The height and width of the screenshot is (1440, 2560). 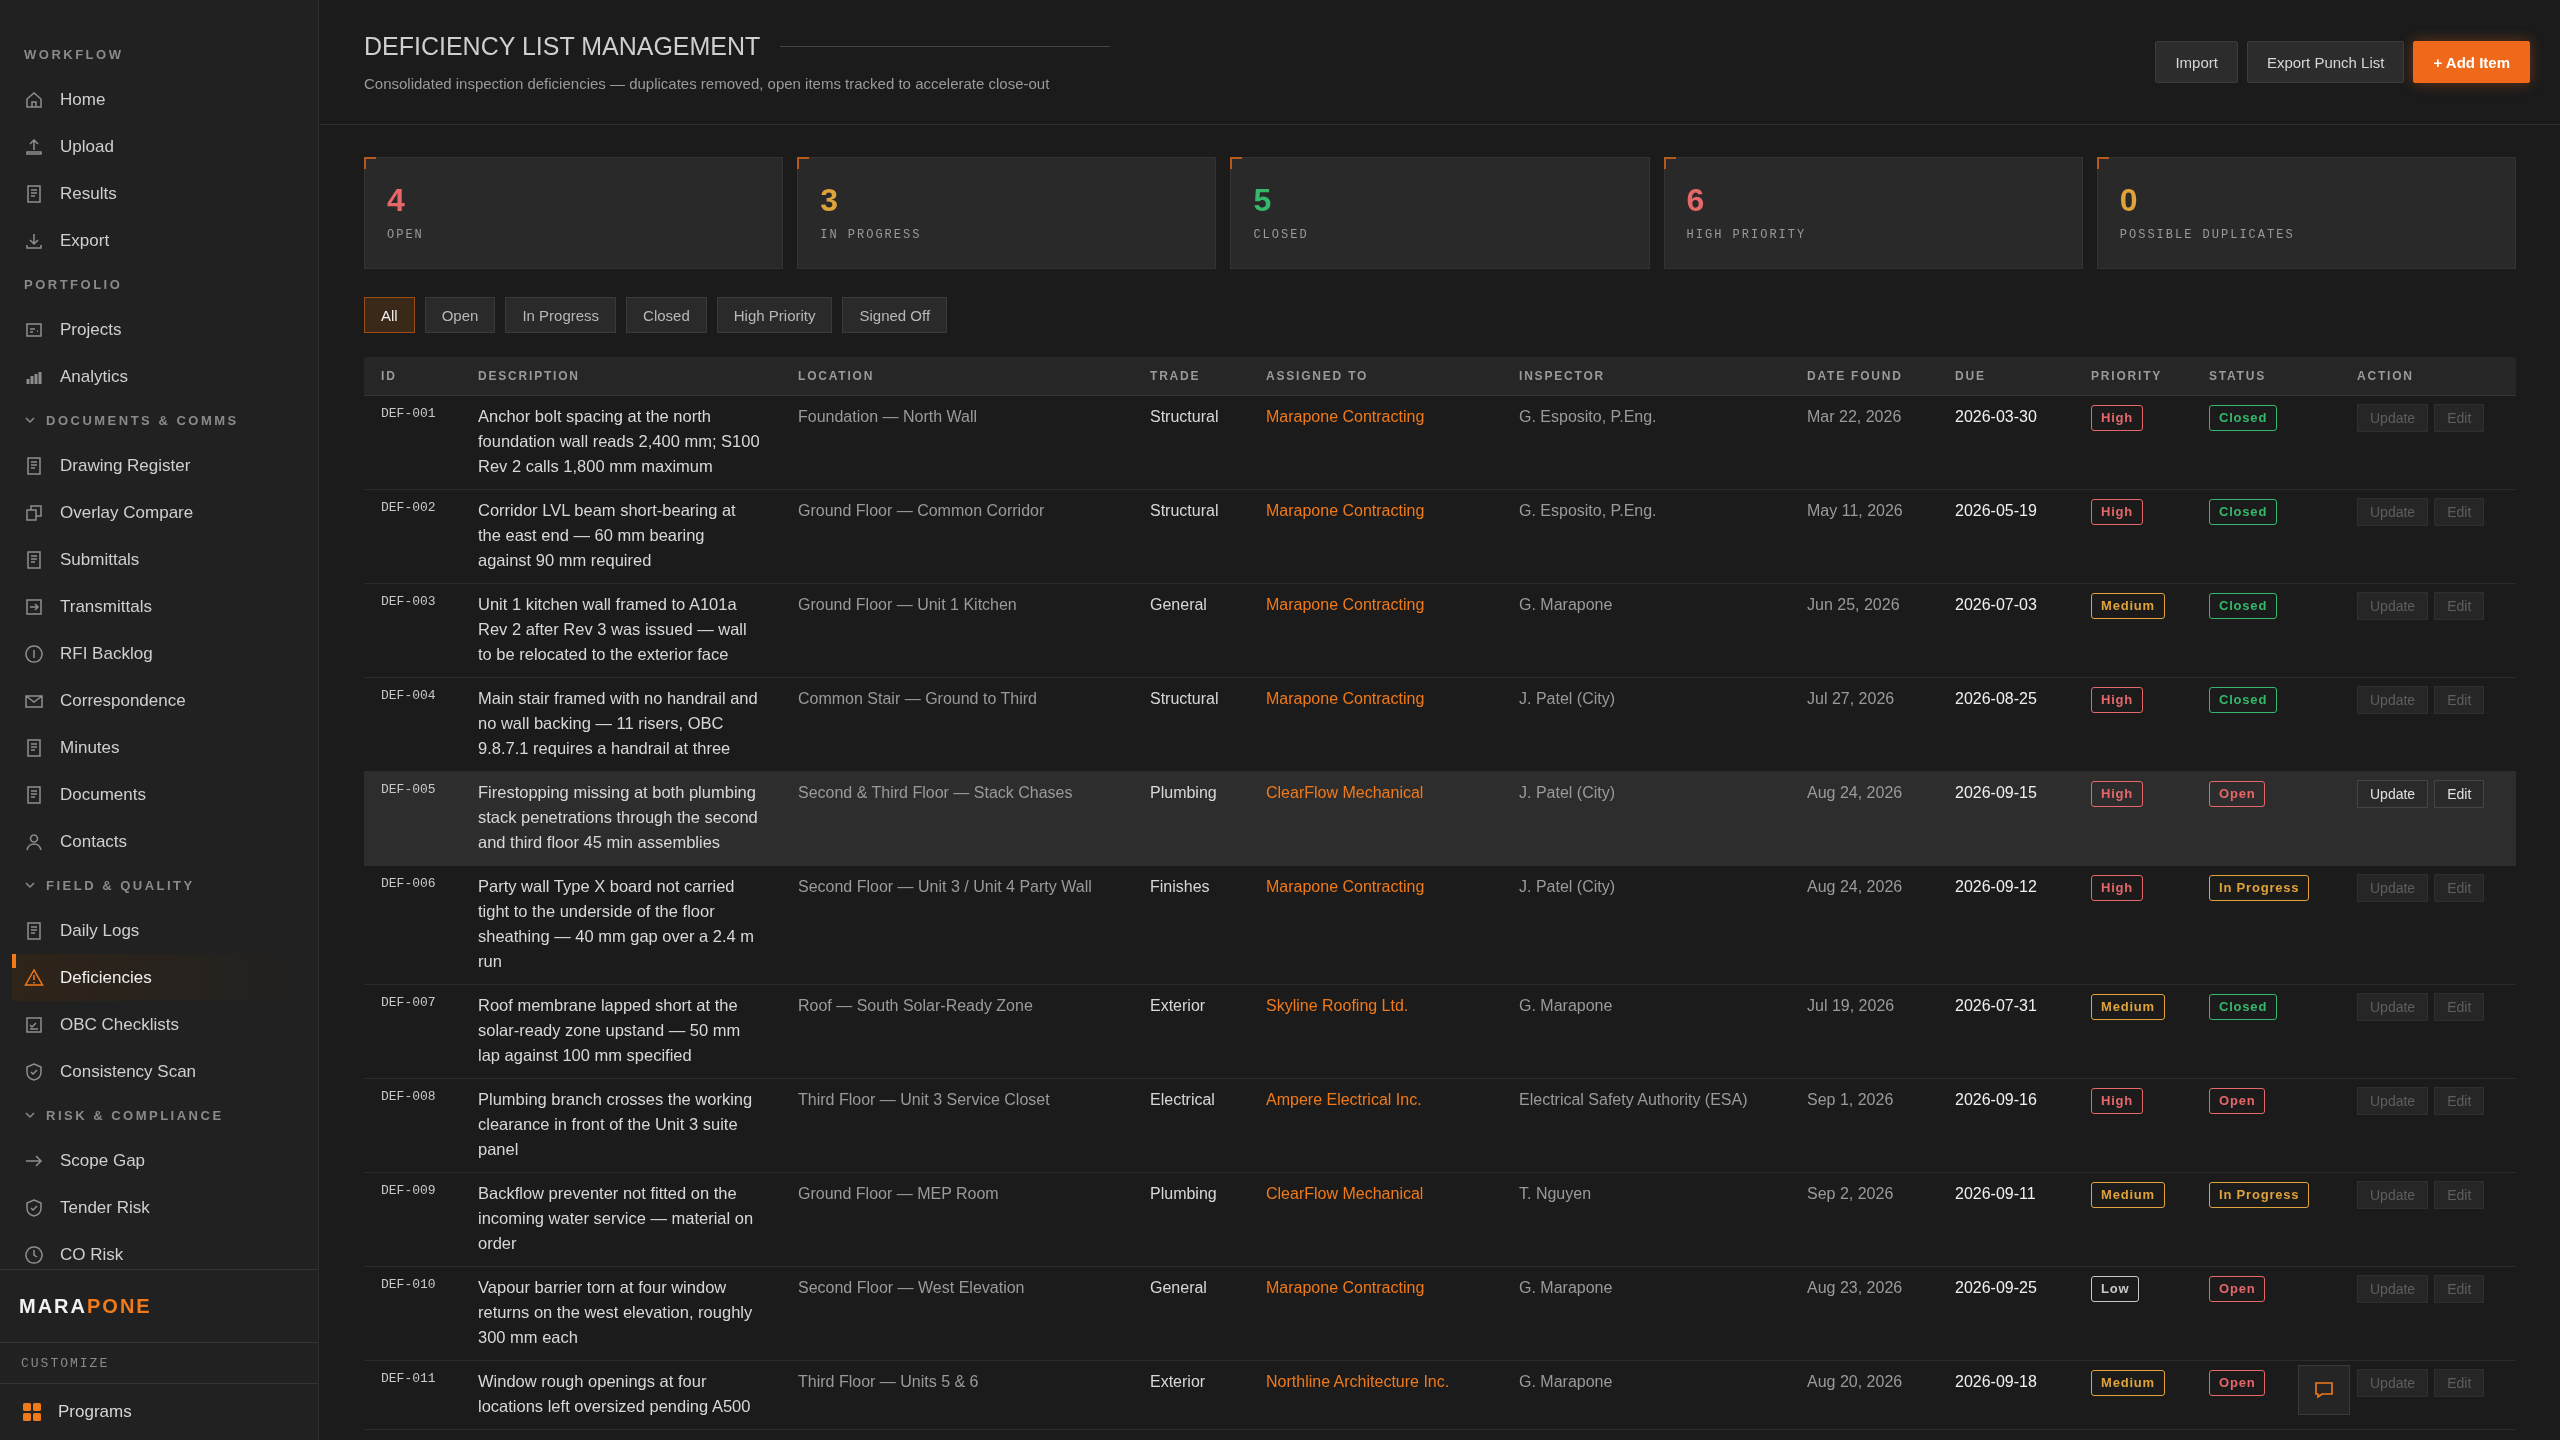 I want to click on sidebar-item: Consistency Scan, so click(x=159, y=1071).